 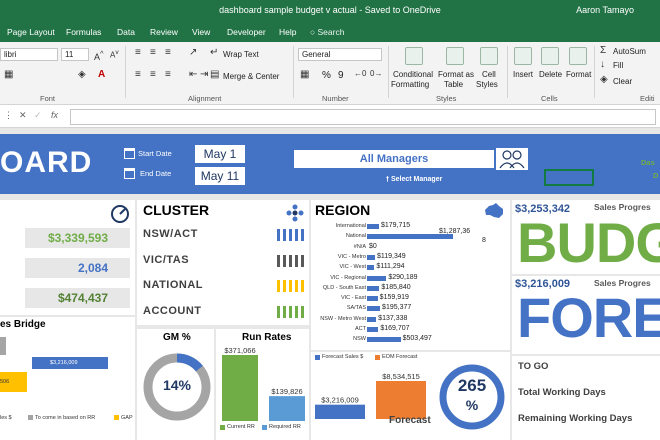 I want to click on shrink-font-icon: Av, so click(x=114, y=54).